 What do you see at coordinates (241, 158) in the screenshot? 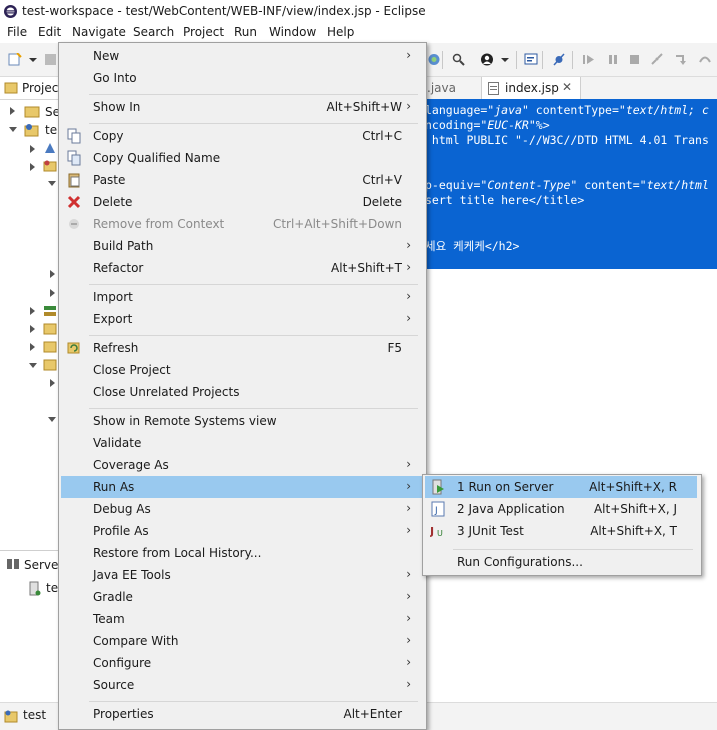
I see `menu-item-copy-qualified-name: Copy Qualified Name` at bounding box center [241, 158].